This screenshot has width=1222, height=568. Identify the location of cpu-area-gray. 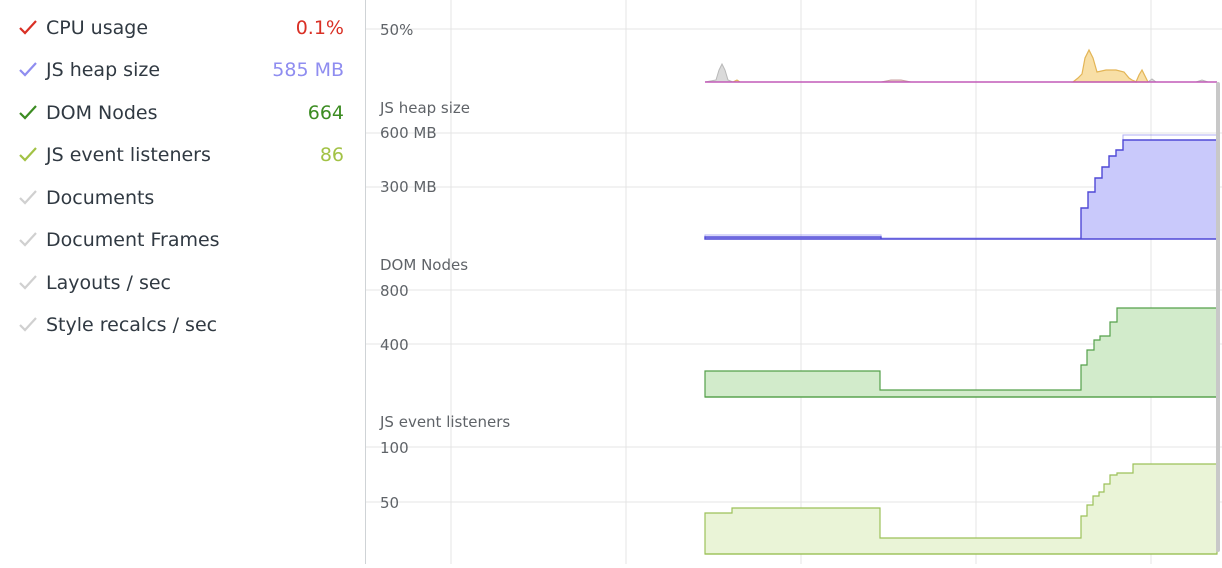
(719, 72).